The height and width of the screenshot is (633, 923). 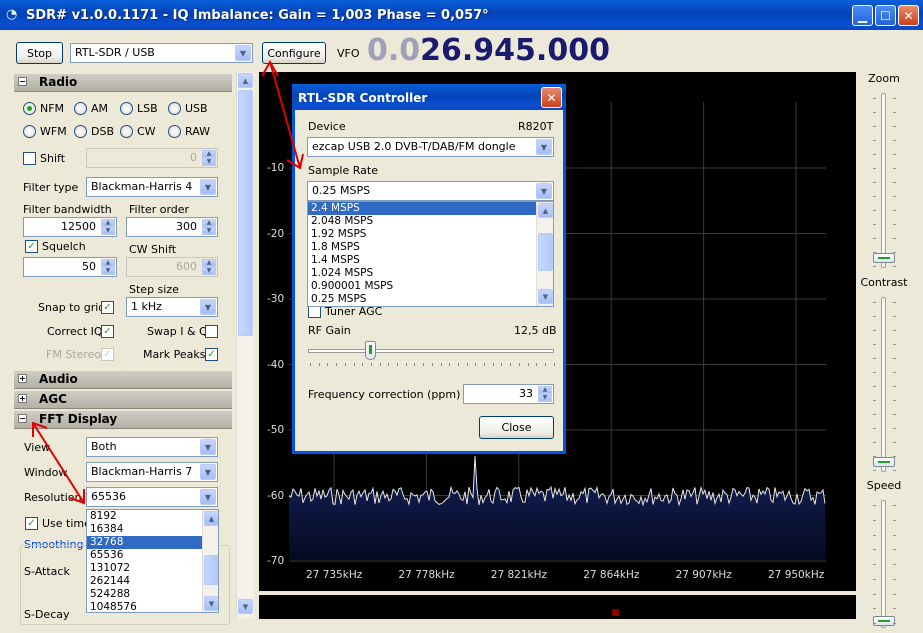 What do you see at coordinates (245, 345) in the screenshot?
I see `left-panel-scrollbar: ▲ ▼` at bounding box center [245, 345].